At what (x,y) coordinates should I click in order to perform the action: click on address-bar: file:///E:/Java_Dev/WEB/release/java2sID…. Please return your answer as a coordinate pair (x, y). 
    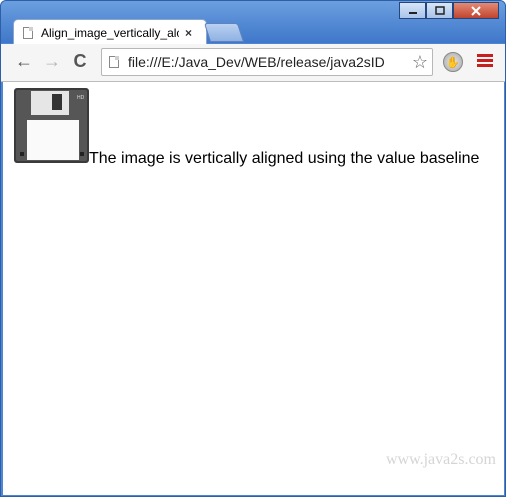
    Looking at the image, I should click on (267, 62).